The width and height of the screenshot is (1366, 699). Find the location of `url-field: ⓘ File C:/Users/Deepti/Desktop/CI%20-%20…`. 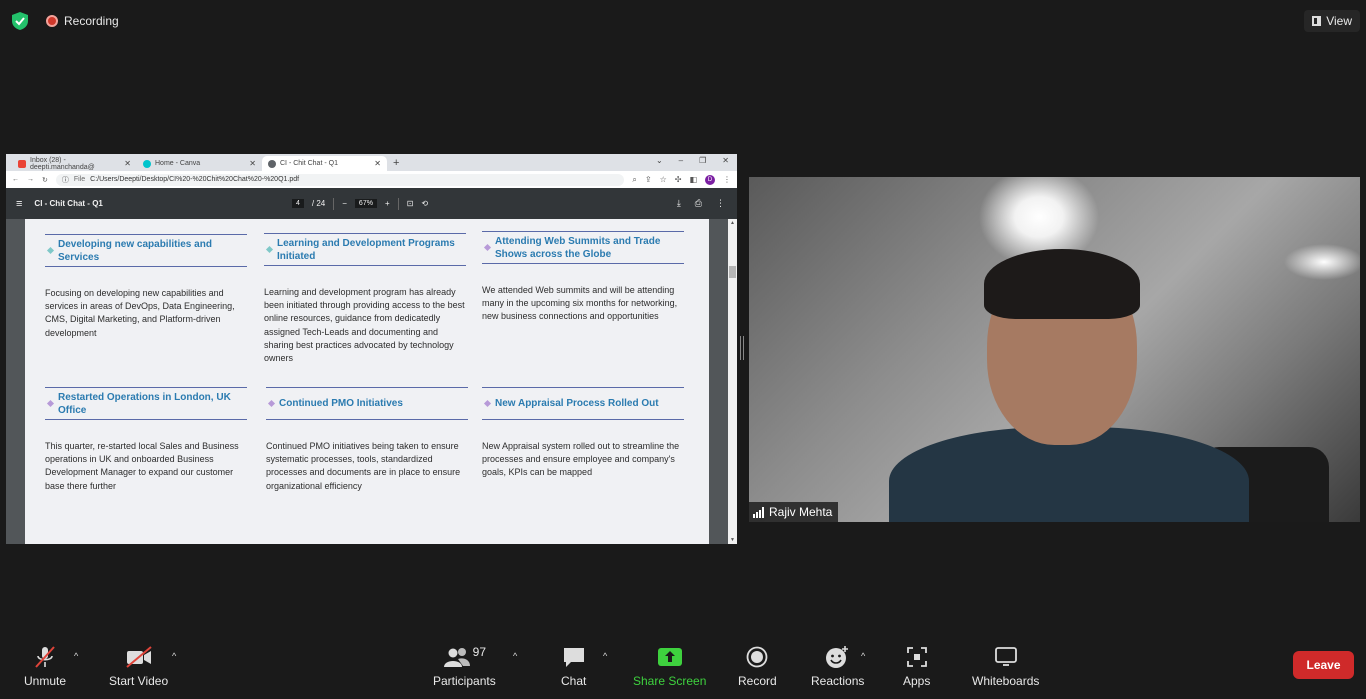

url-field: ⓘ File C:/Users/Deepti/Desktop/CI%20-%20… is located at coordinates (340, 179).